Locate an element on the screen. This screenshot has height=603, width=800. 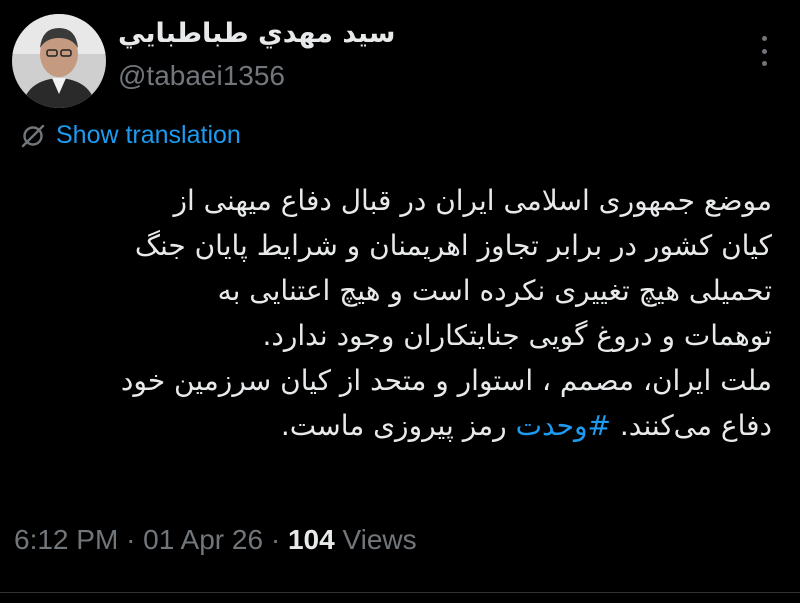
translate-icon is located at coordinates (33, 135).